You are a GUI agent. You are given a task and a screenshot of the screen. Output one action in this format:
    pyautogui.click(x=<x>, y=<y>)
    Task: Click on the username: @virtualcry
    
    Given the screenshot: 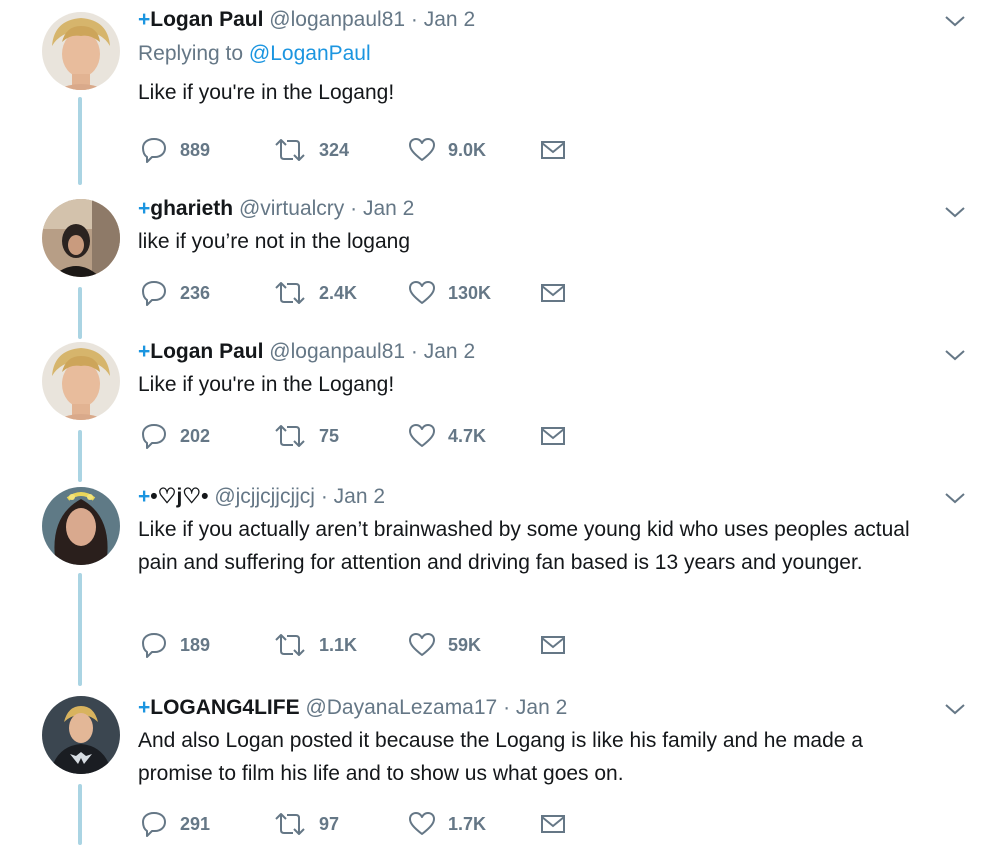 What is the action you would take?
    pyautogui.click(x=291, y=208)
    